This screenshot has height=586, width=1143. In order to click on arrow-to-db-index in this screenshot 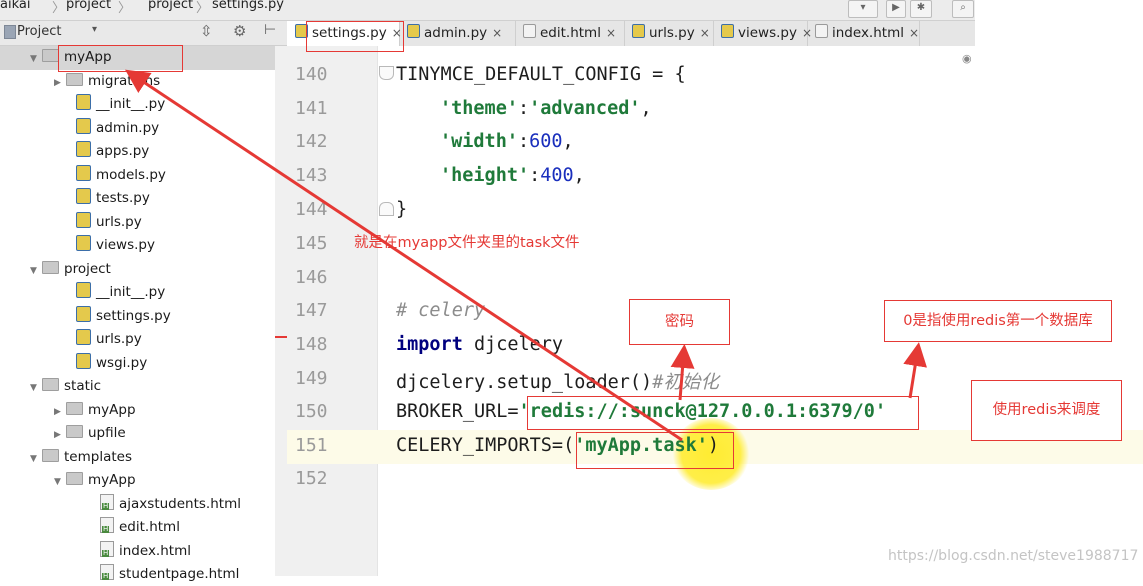, I will do `click(915, 370)`.